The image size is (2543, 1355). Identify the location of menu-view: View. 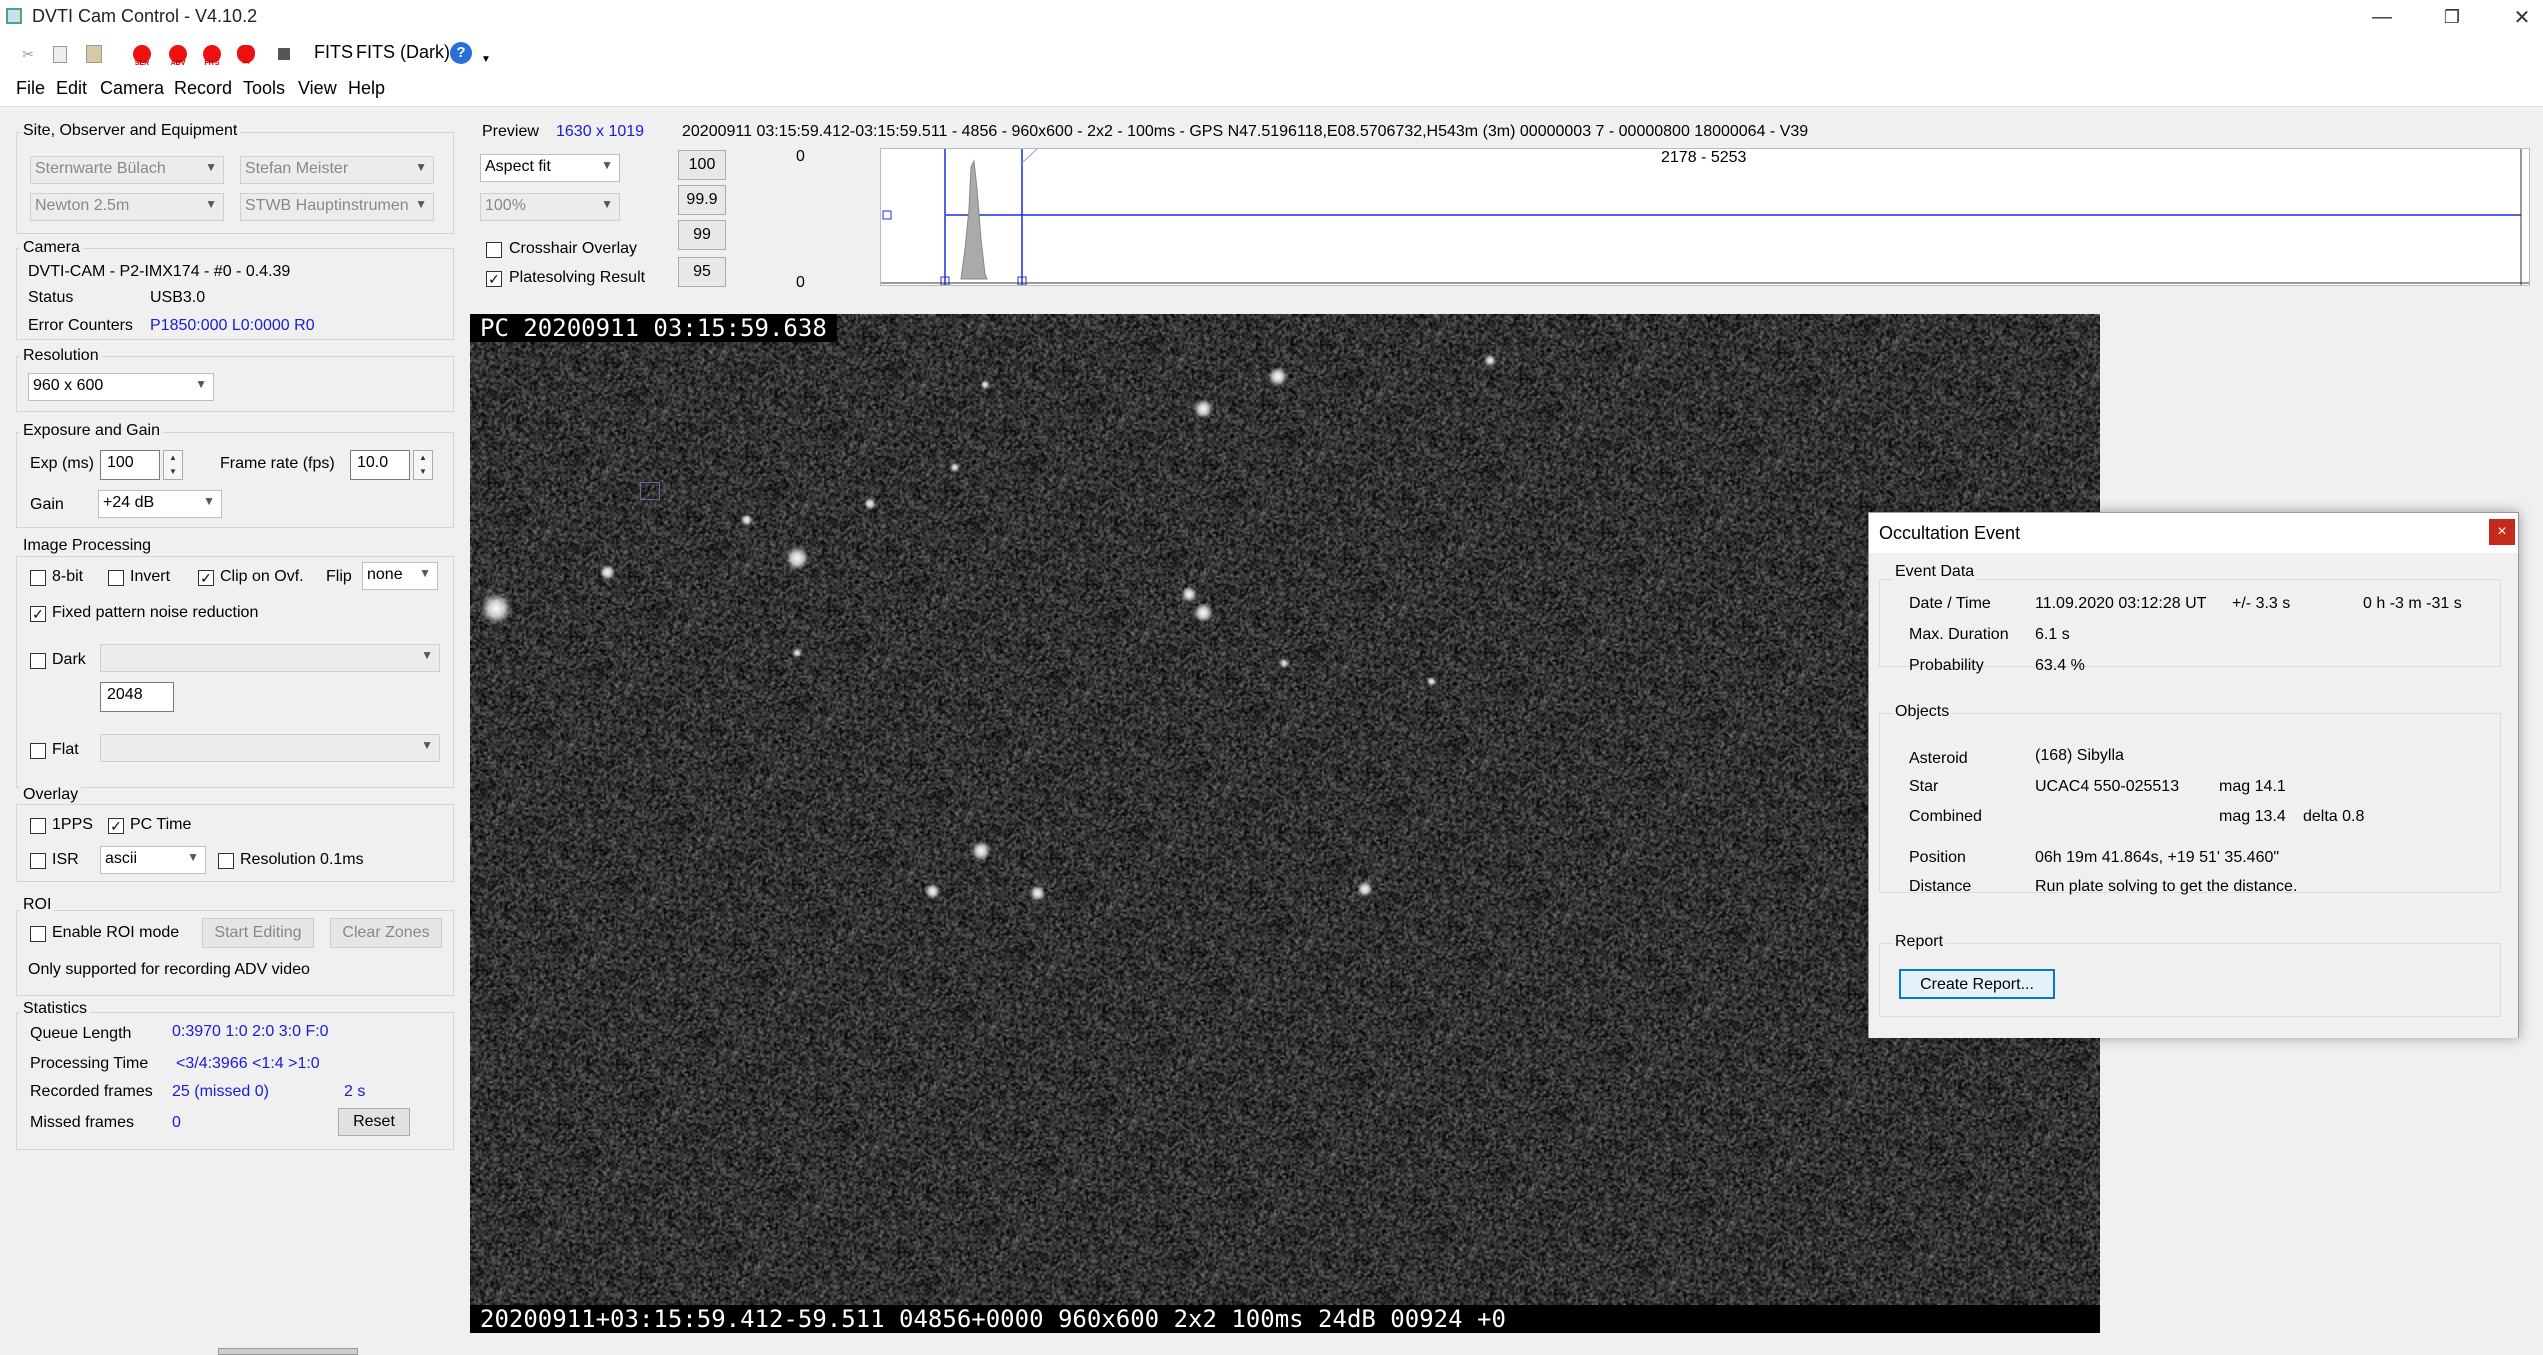
(317, 88).